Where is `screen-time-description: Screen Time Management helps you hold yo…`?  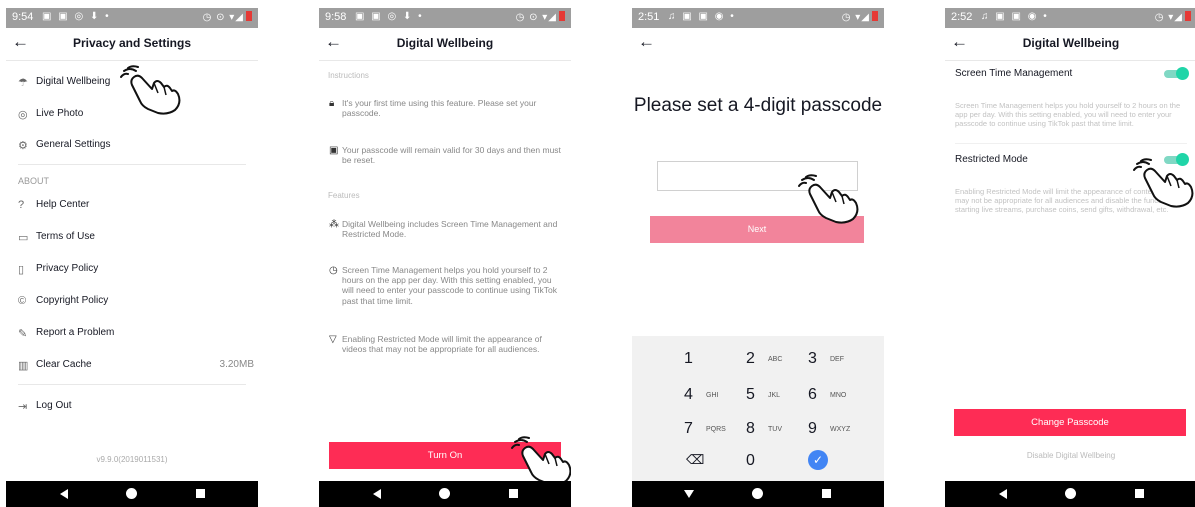 screen-time-description: Screen Time Management helps you hold yo… is located at coordinates (1068, 114).